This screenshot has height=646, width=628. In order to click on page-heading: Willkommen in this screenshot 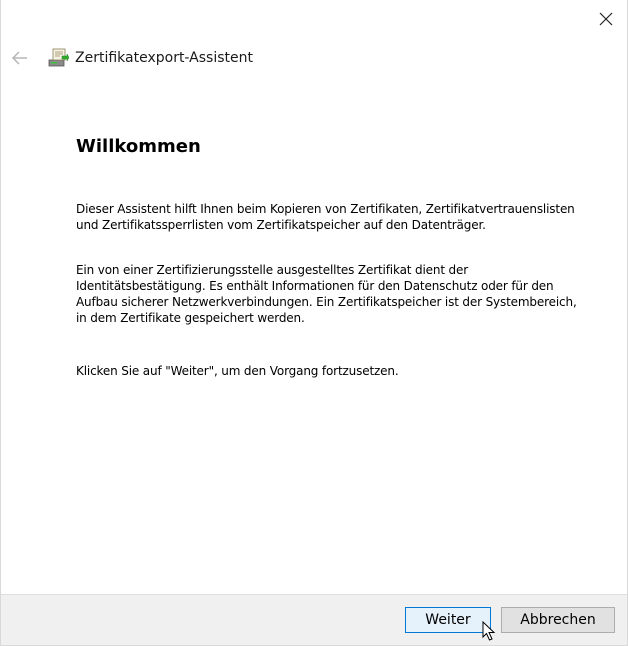, I will do `click(138, 146)`.